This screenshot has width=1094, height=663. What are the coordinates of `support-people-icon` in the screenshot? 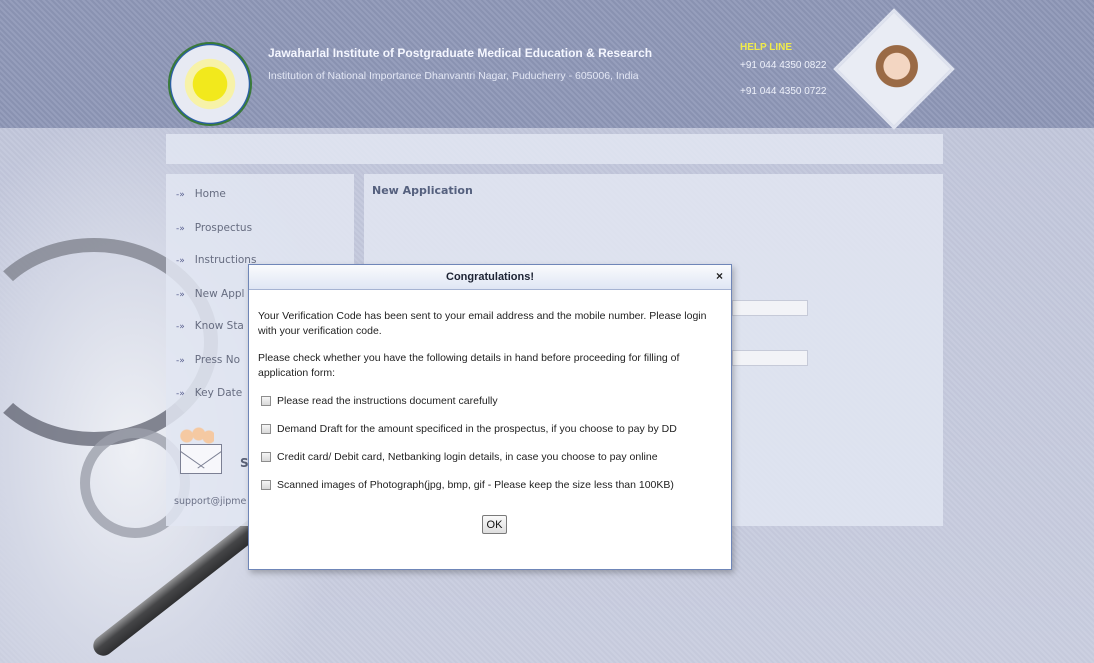 It's located at (197, 436).